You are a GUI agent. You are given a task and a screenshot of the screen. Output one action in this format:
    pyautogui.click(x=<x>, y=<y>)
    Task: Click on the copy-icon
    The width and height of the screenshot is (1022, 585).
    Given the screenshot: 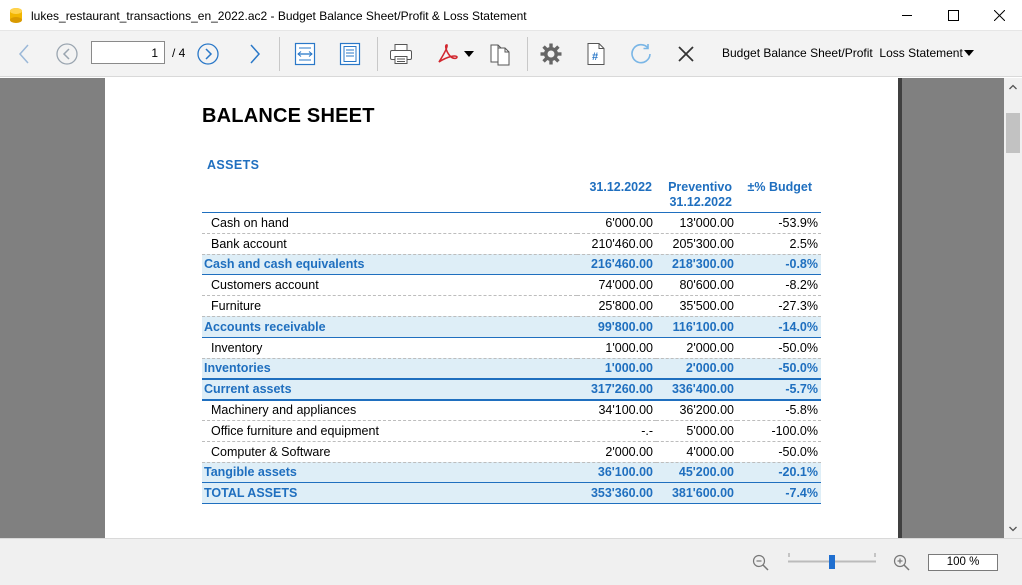 What is the action you would take?
    pyautogui.click(x=500, y=55)
    